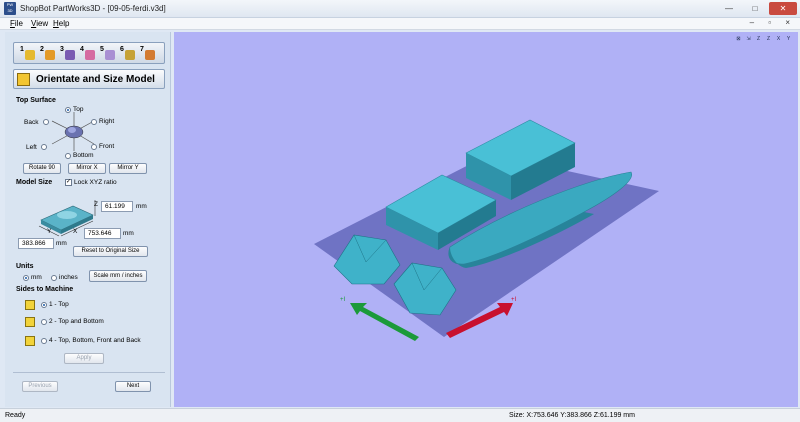 Image resolution: width=800 pixels, height=422 pixels. I want to click on lock-xyz-checkbox: ✓, so click(68, 182).